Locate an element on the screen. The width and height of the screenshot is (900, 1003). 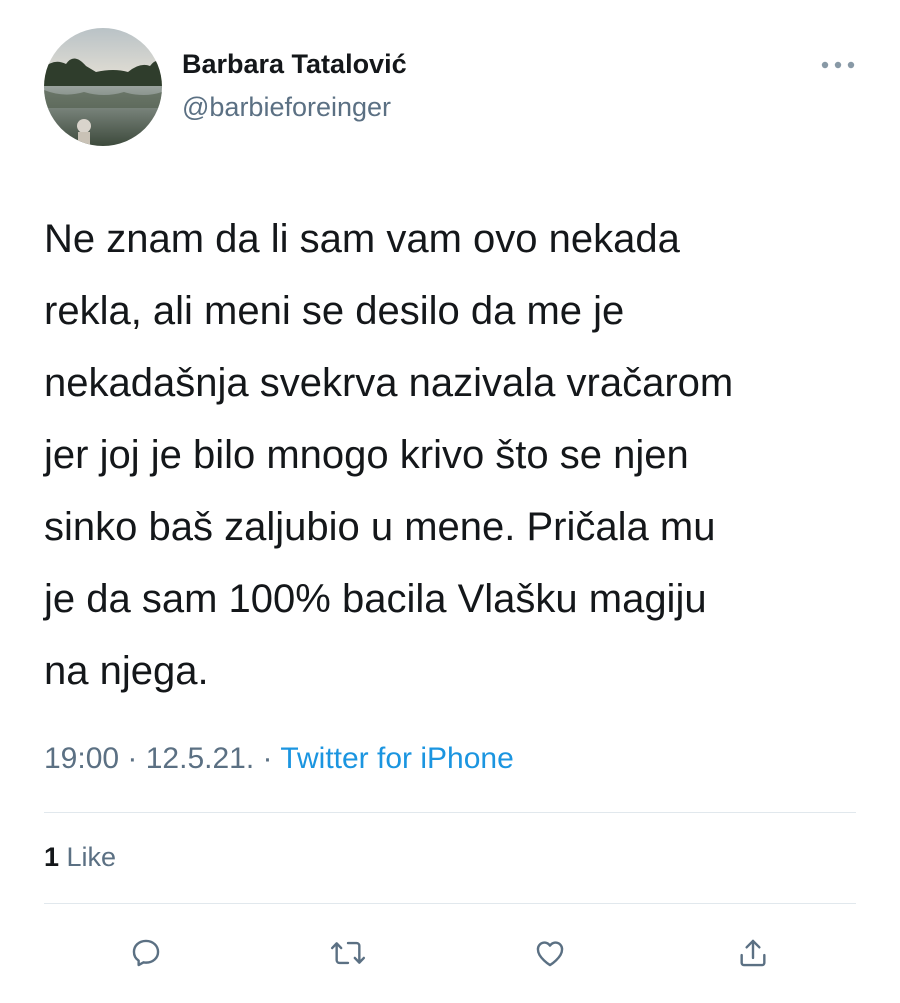
tweet-time: 19:00 is located at coordinates (81, 758).